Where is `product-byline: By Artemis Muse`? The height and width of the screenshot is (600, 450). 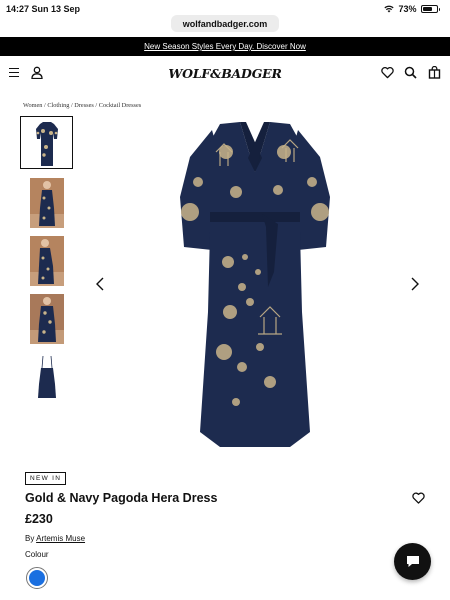 product-byline: By Artemis Muse is located at coordinates (55, 538).